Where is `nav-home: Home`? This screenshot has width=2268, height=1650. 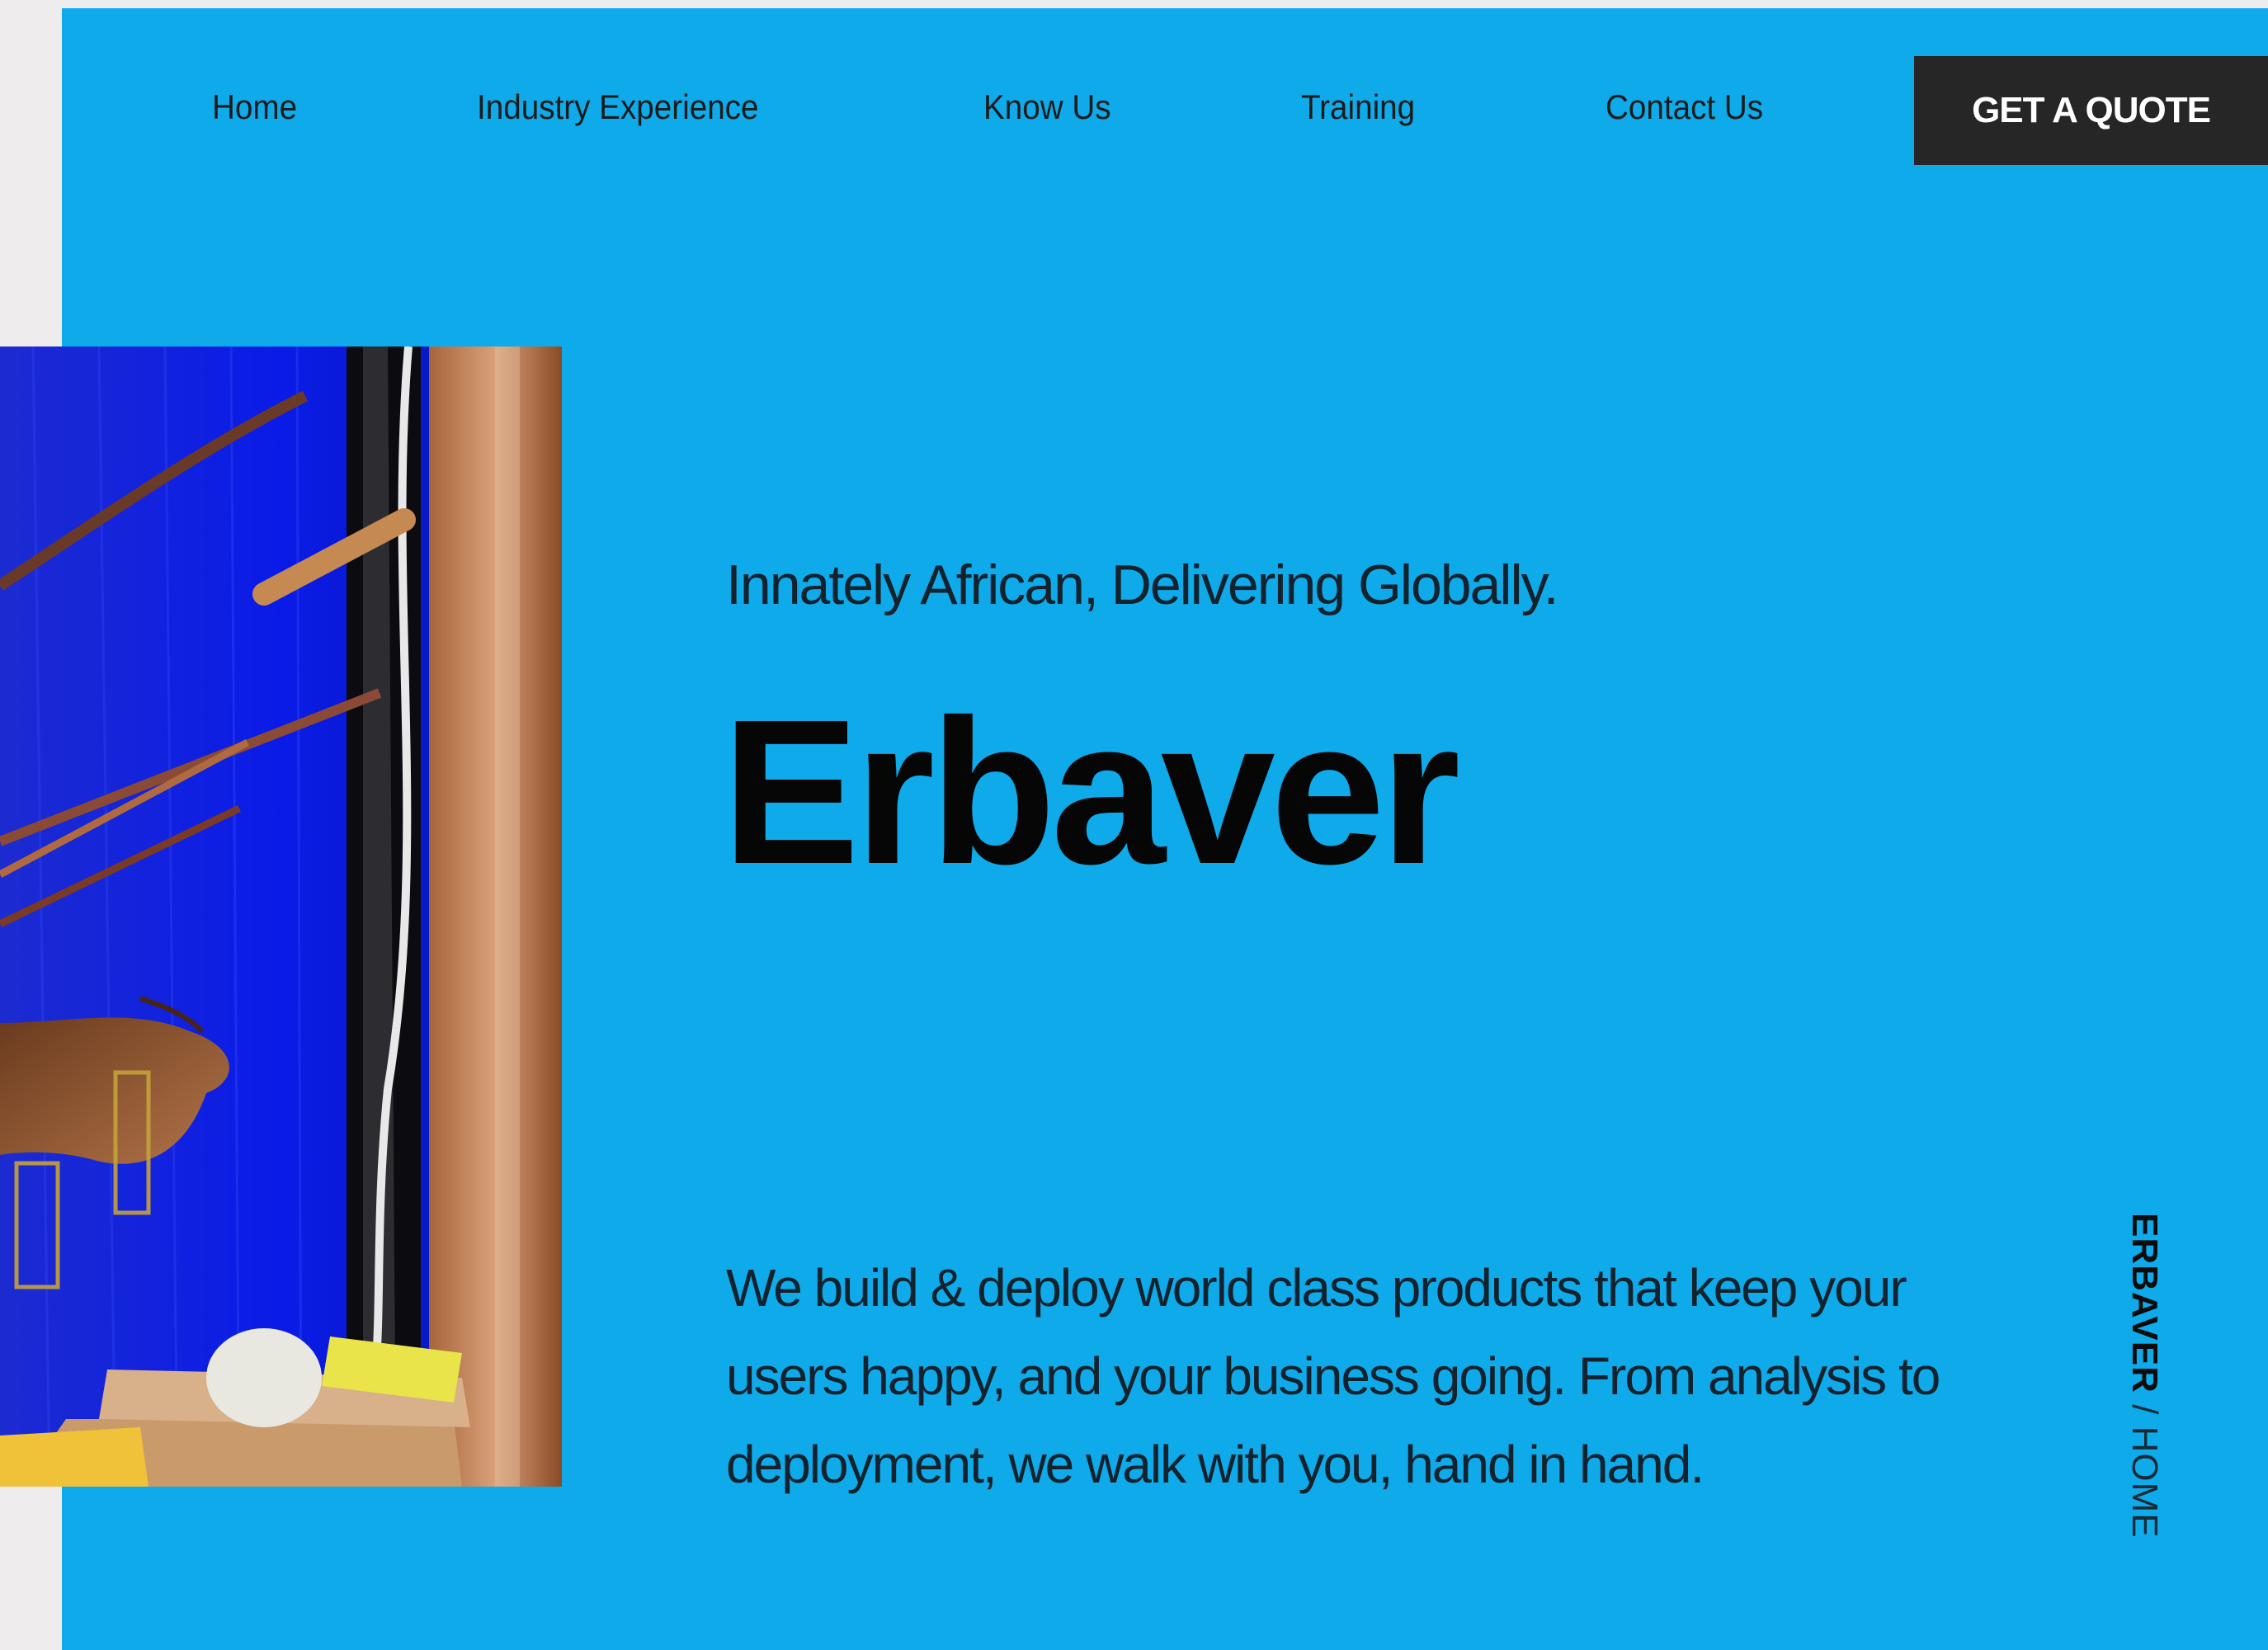 nav-home: Home is located at coordinates (255, 107).